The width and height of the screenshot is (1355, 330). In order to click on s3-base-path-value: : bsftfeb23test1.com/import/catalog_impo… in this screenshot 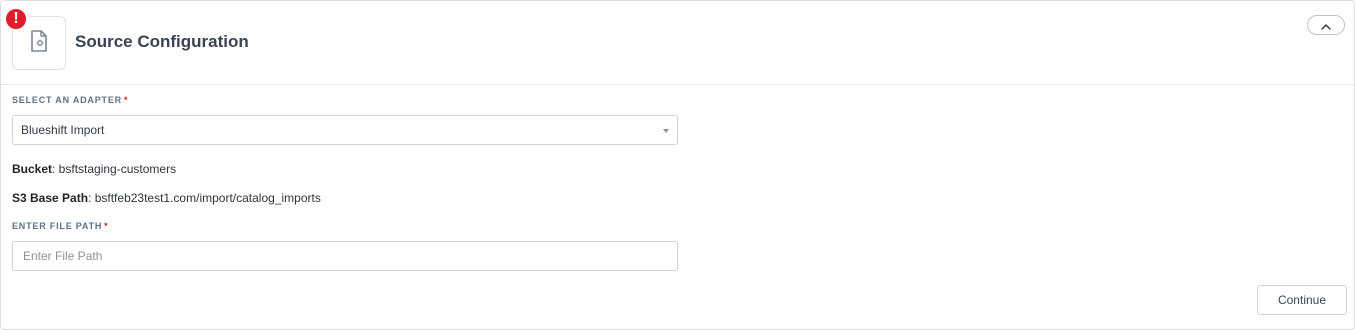, I will do `click(204, 198)`.